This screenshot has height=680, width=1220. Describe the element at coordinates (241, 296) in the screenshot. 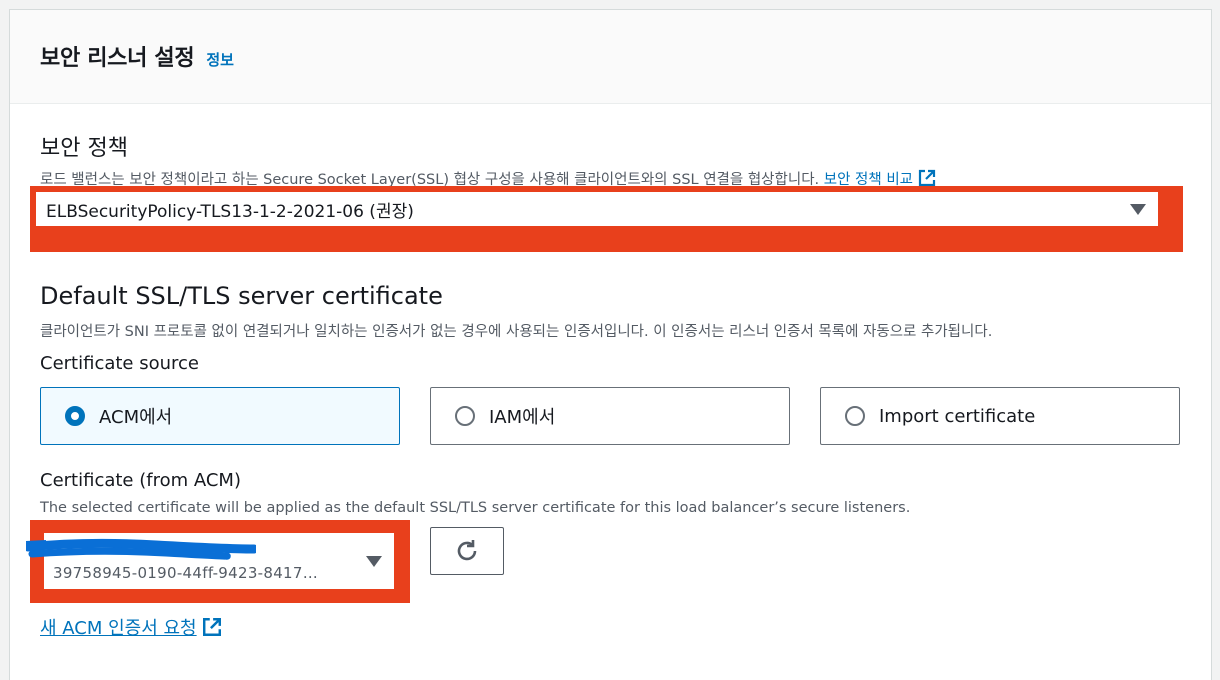

I see `default-cert-heading: Default SSL/TLS server certificate` at that location.